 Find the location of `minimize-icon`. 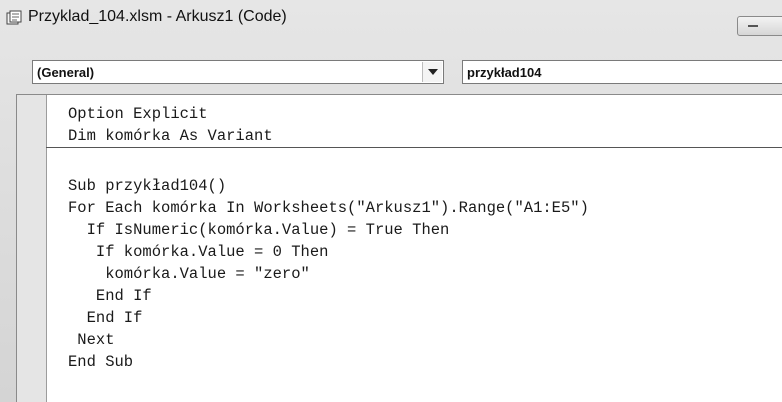

minimize-icon is located at coordinates (753, 26).